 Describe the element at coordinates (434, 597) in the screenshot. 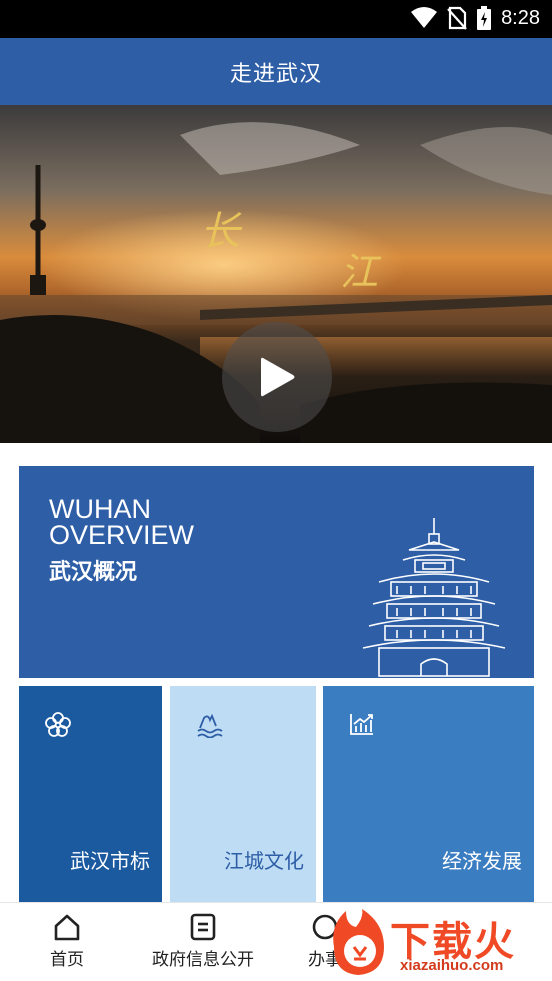

I see `yellow-crane-tower-icon` at that location.